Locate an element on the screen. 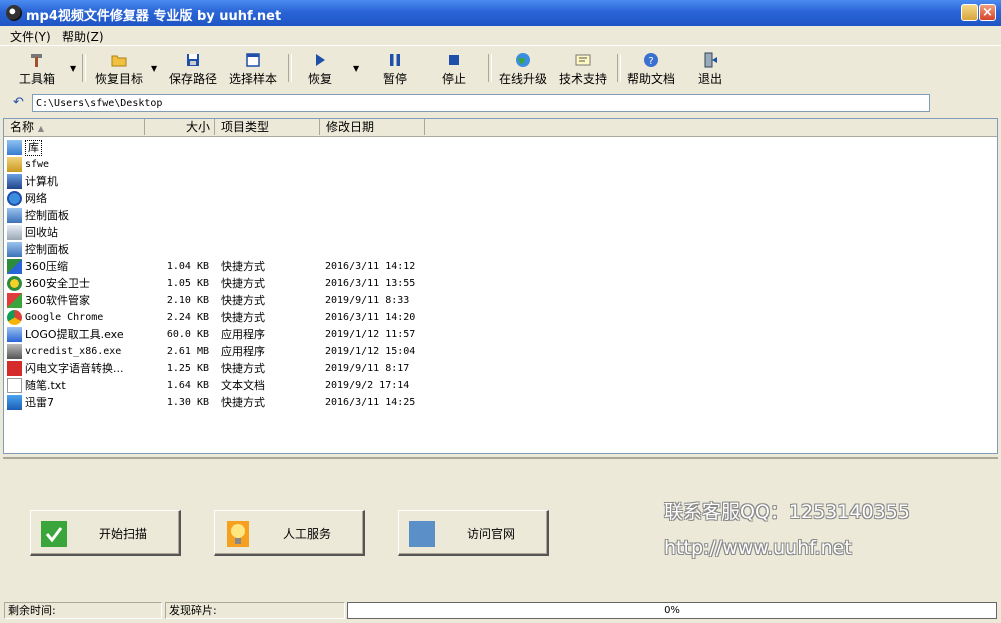  file-date: 2019/9/11 8:33 is located at coordinates (367, 300).